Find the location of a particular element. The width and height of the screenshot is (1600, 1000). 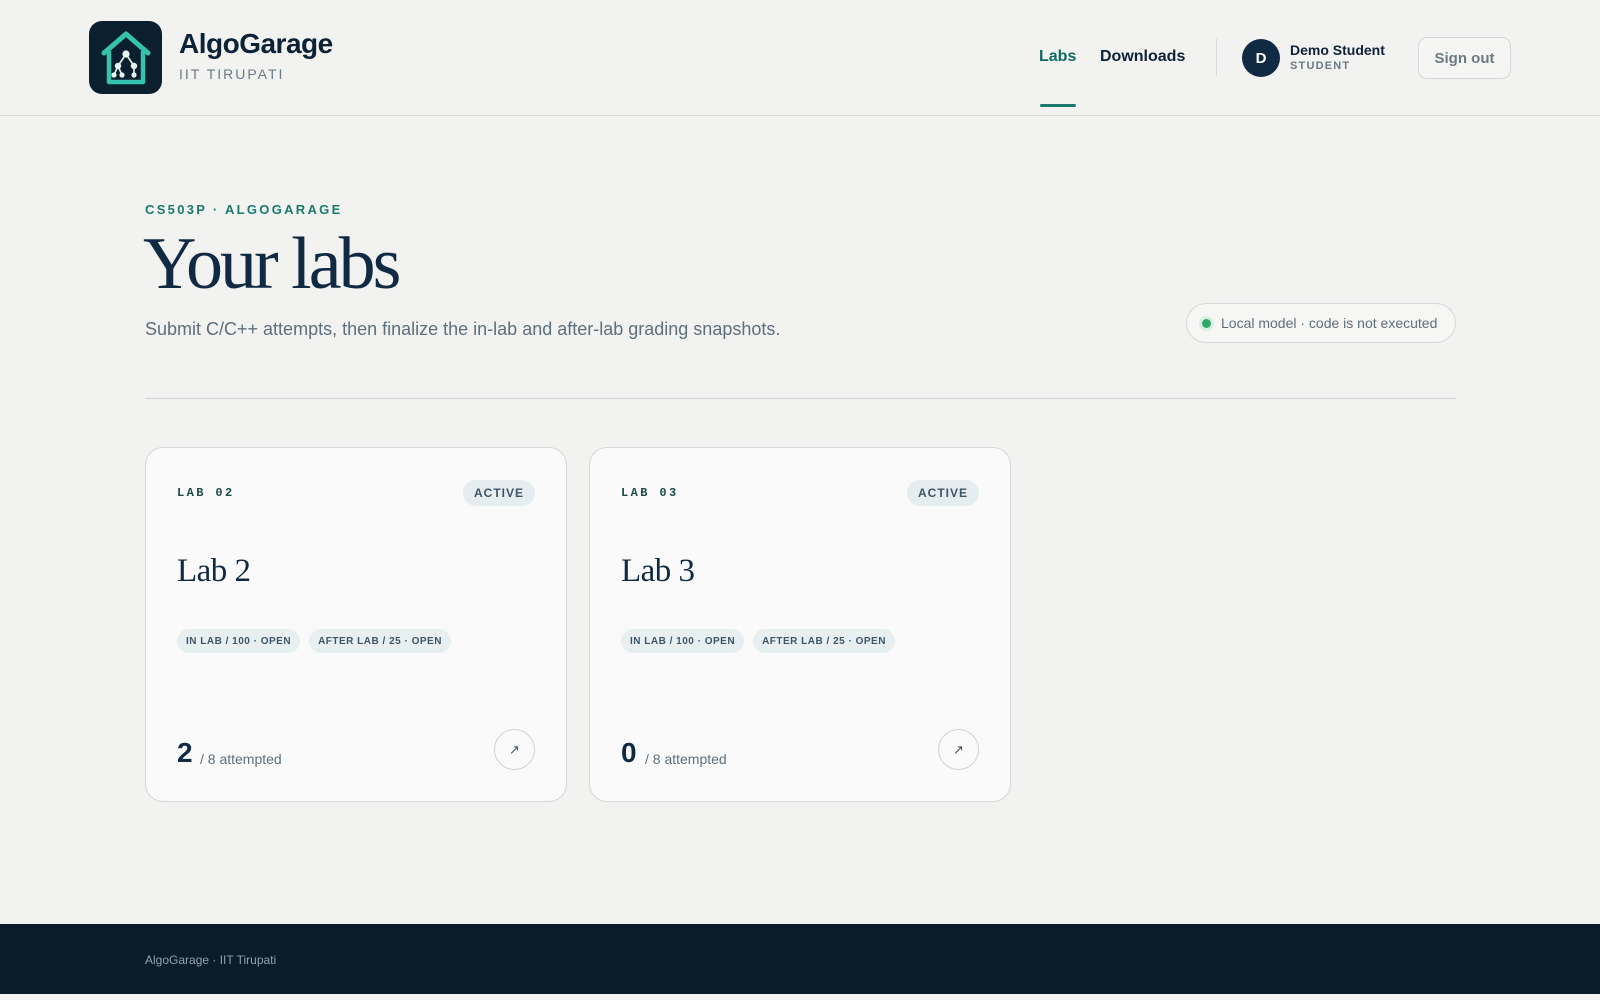

house-tree-icon is located at coordinates (125, 57).